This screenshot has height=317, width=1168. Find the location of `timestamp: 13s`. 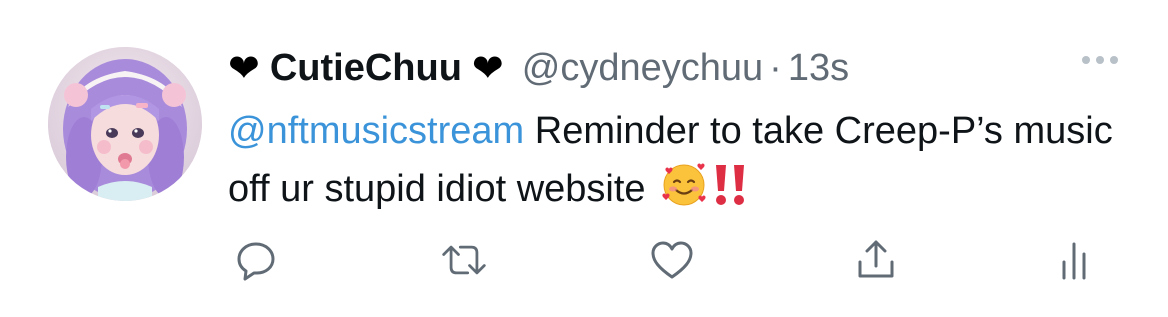

timestamp: 13s is located at coordinates (818, 68).